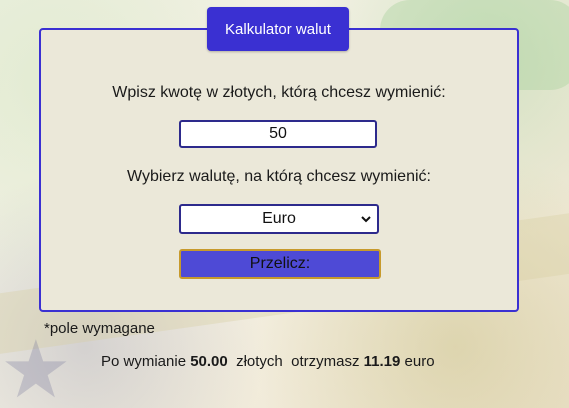  Describe the element at coordinates (417, 361) in the screenshot. I see `result-suffix: euro` at that location.